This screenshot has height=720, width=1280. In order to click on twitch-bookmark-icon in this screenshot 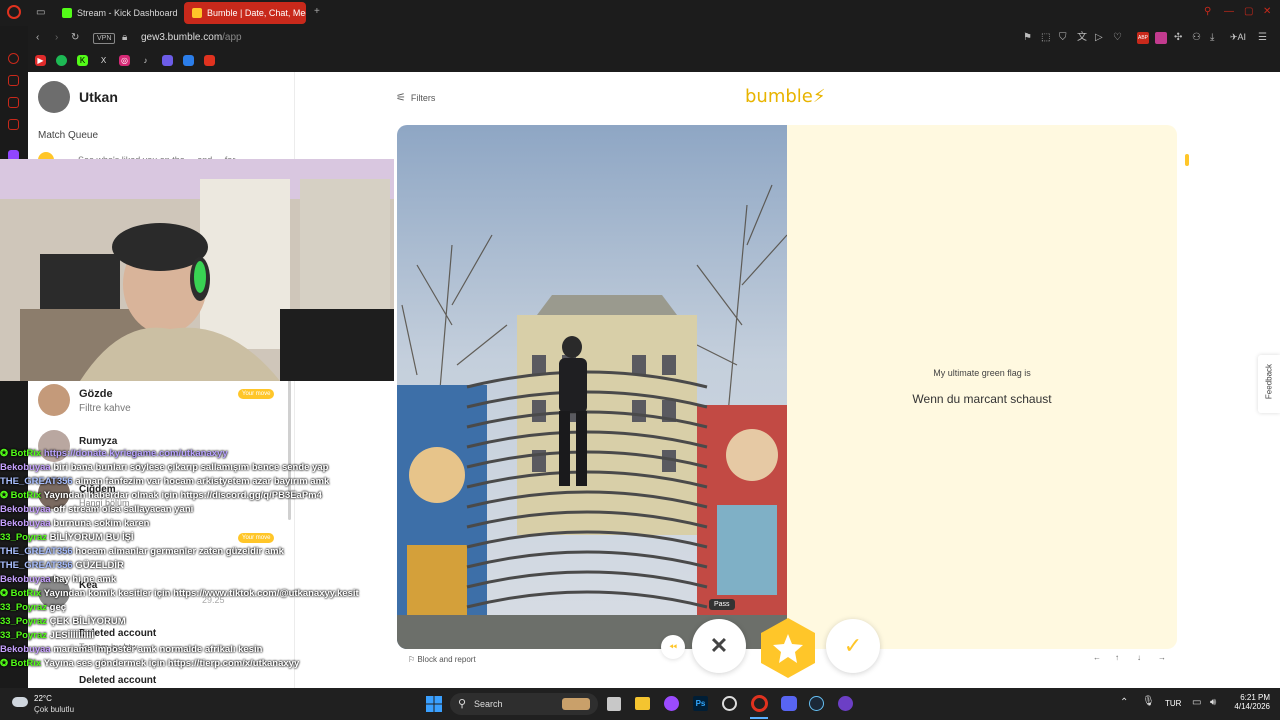, I will do `click(167, 60)`.